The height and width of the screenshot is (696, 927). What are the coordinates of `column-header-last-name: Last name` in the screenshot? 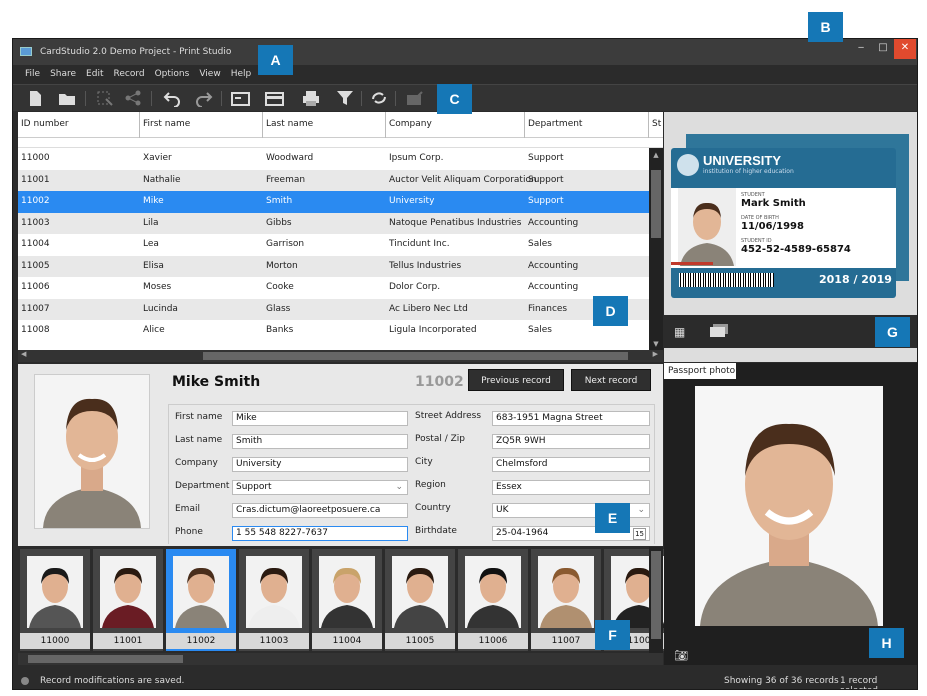 It's located at (324, 125).